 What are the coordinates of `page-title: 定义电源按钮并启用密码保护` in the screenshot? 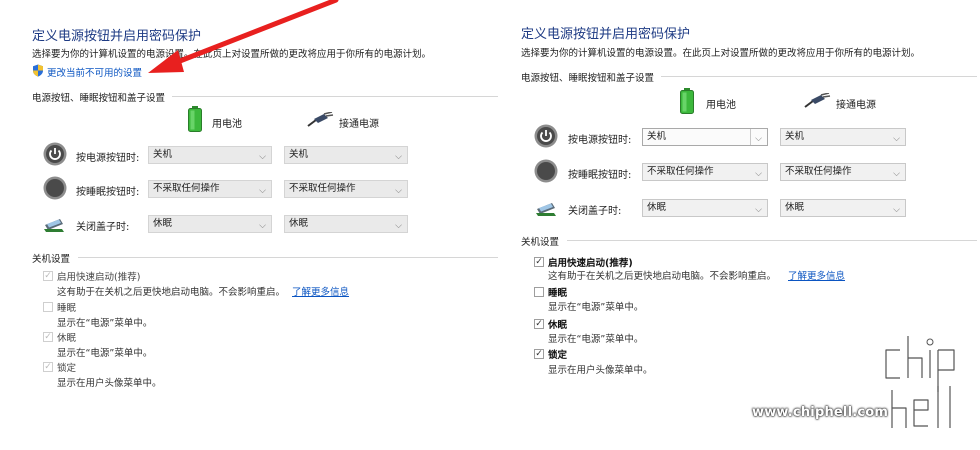 It's located at (606, 34).